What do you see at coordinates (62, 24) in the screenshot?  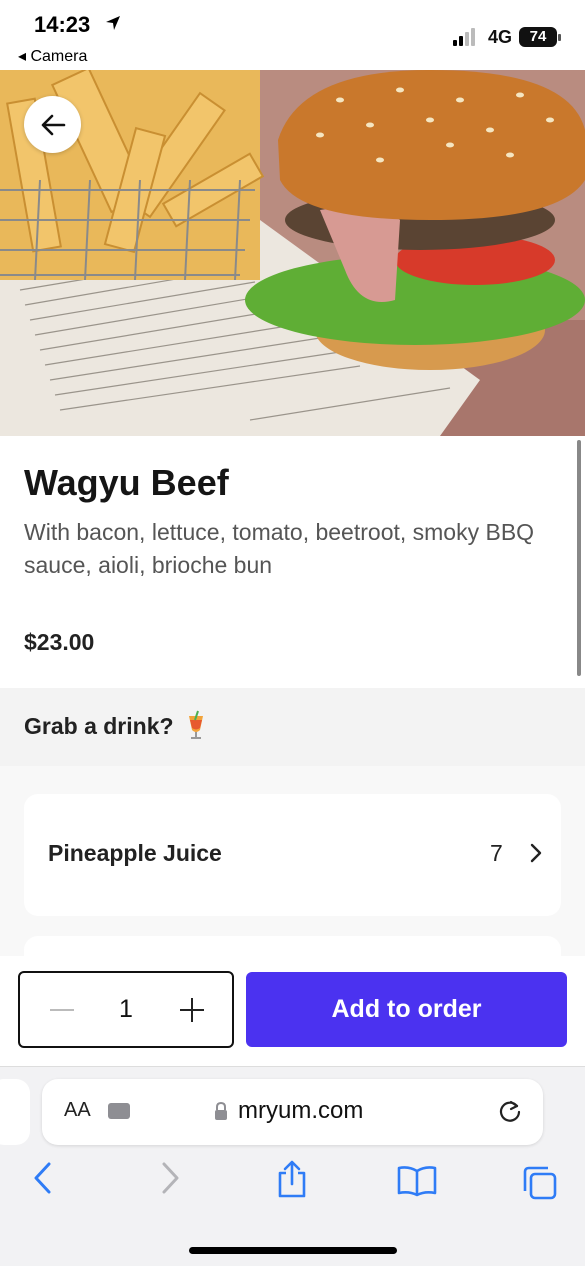 I see `status-time: 14:23` at bounding box center [62, 24].